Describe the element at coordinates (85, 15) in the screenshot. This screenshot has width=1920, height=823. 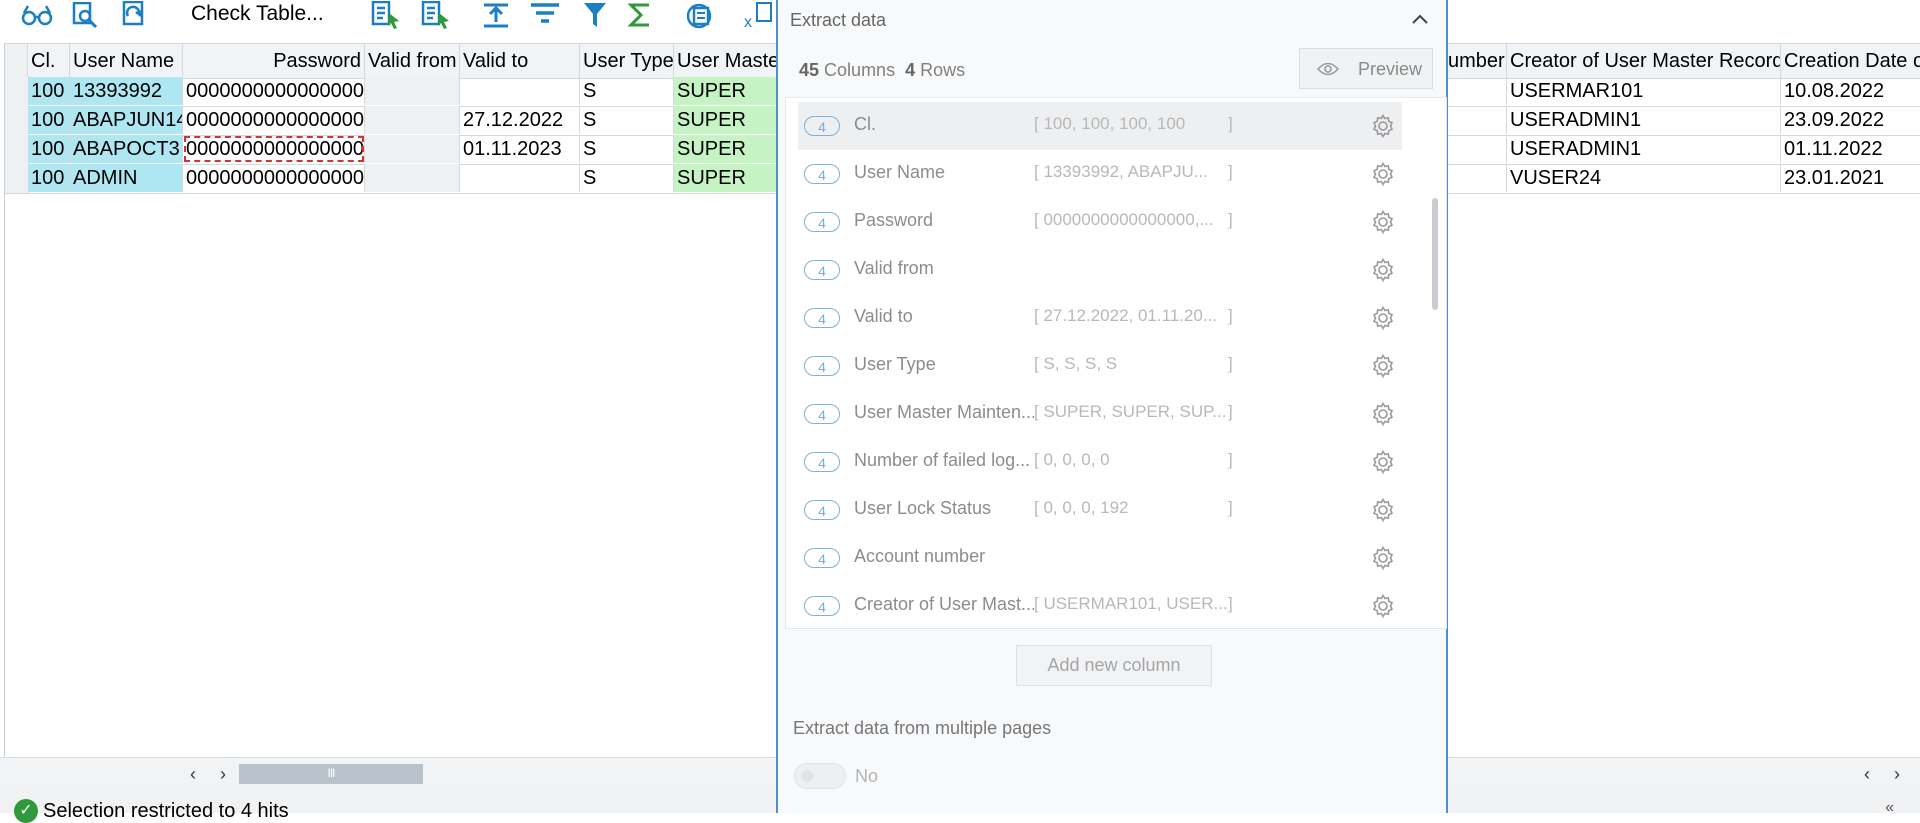
I see `search-doc-icon` at that location.